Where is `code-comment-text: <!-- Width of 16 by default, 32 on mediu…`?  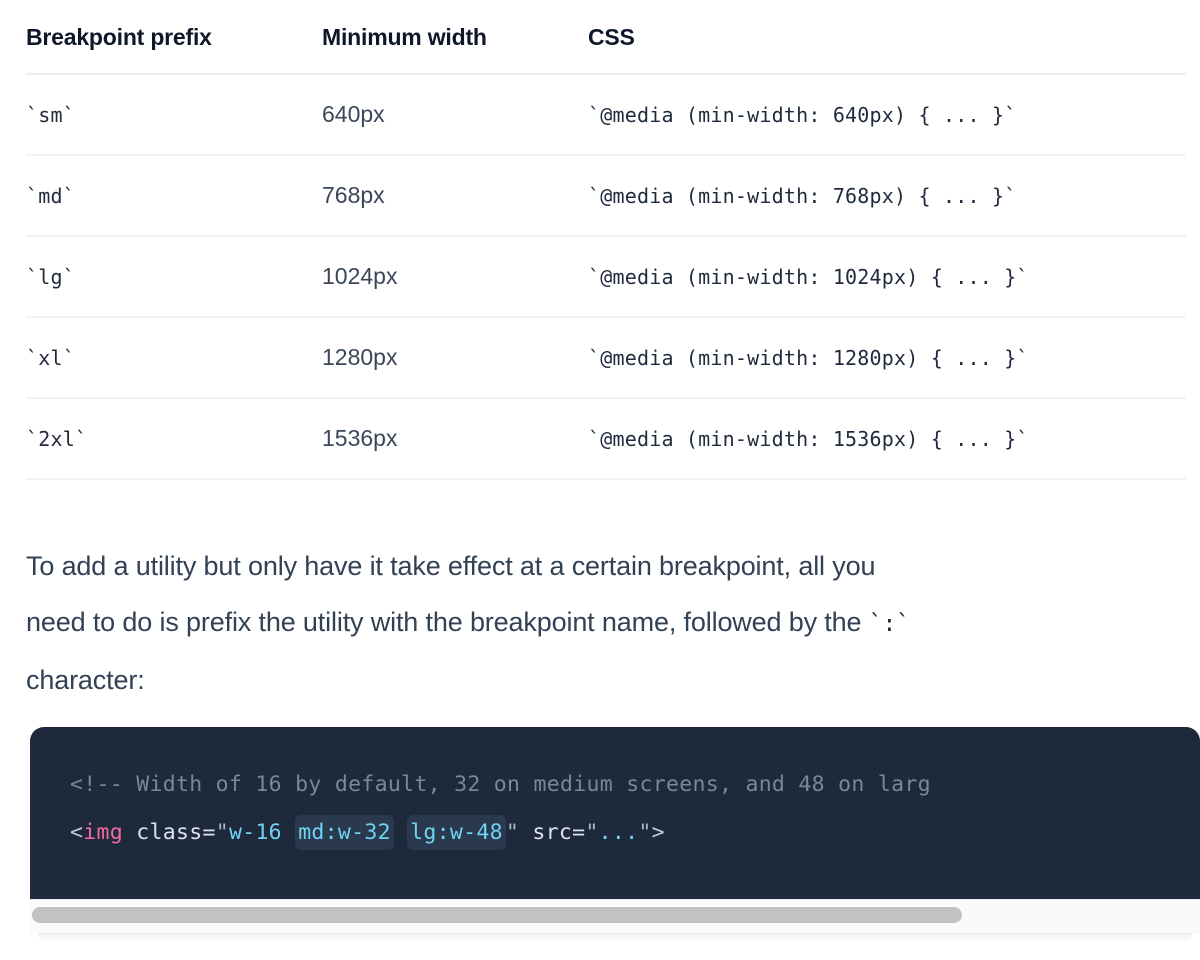 code-comment-text: <!-- Width of 16 by default, 32 on mediu… is located at coordinates (500, 784).